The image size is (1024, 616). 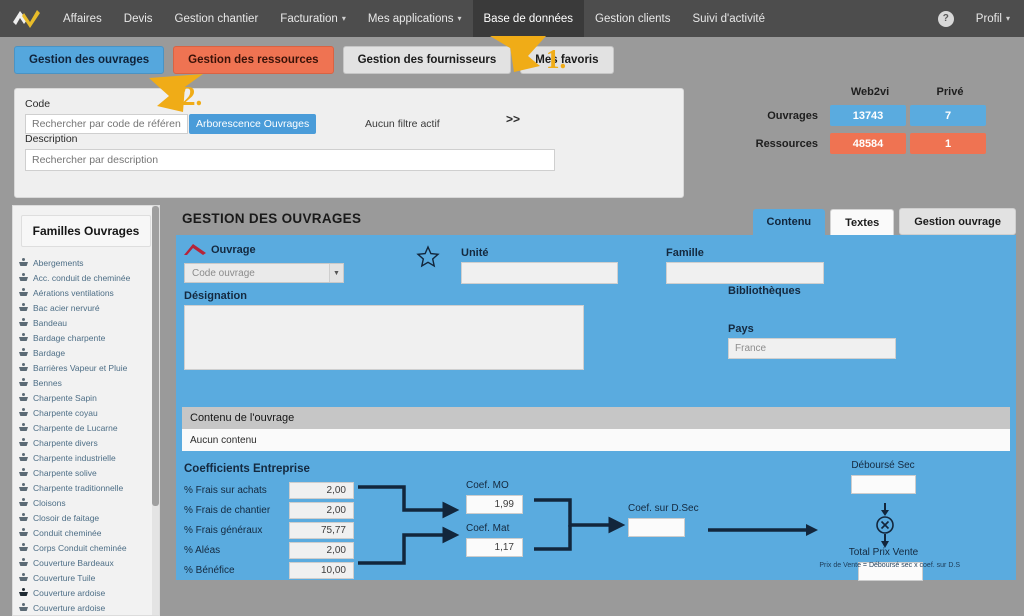 I want to click on sidebar-item: Couverture Tuile, so click(x=86, y=577).